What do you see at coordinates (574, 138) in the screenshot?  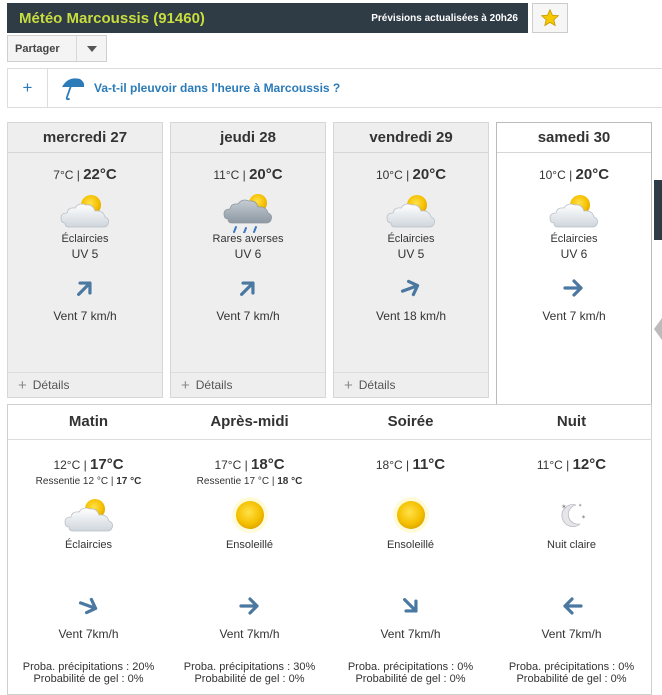 I see `day-name: samedi 30` at bounding box center [574, 138].